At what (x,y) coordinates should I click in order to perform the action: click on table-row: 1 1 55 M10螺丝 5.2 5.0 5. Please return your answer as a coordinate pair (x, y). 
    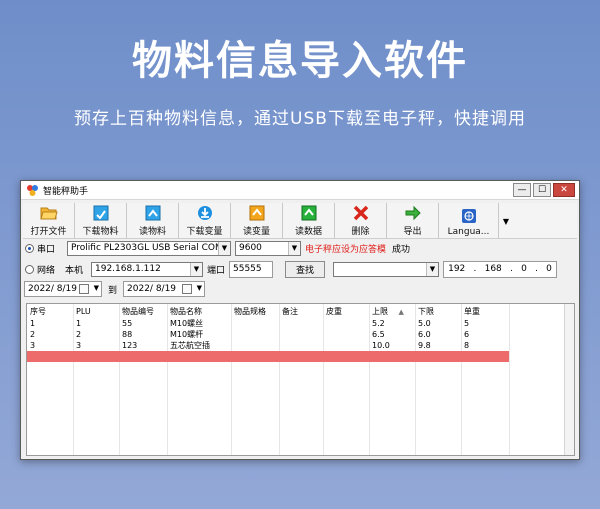
    Looking at the image, I should click on (268, 323).